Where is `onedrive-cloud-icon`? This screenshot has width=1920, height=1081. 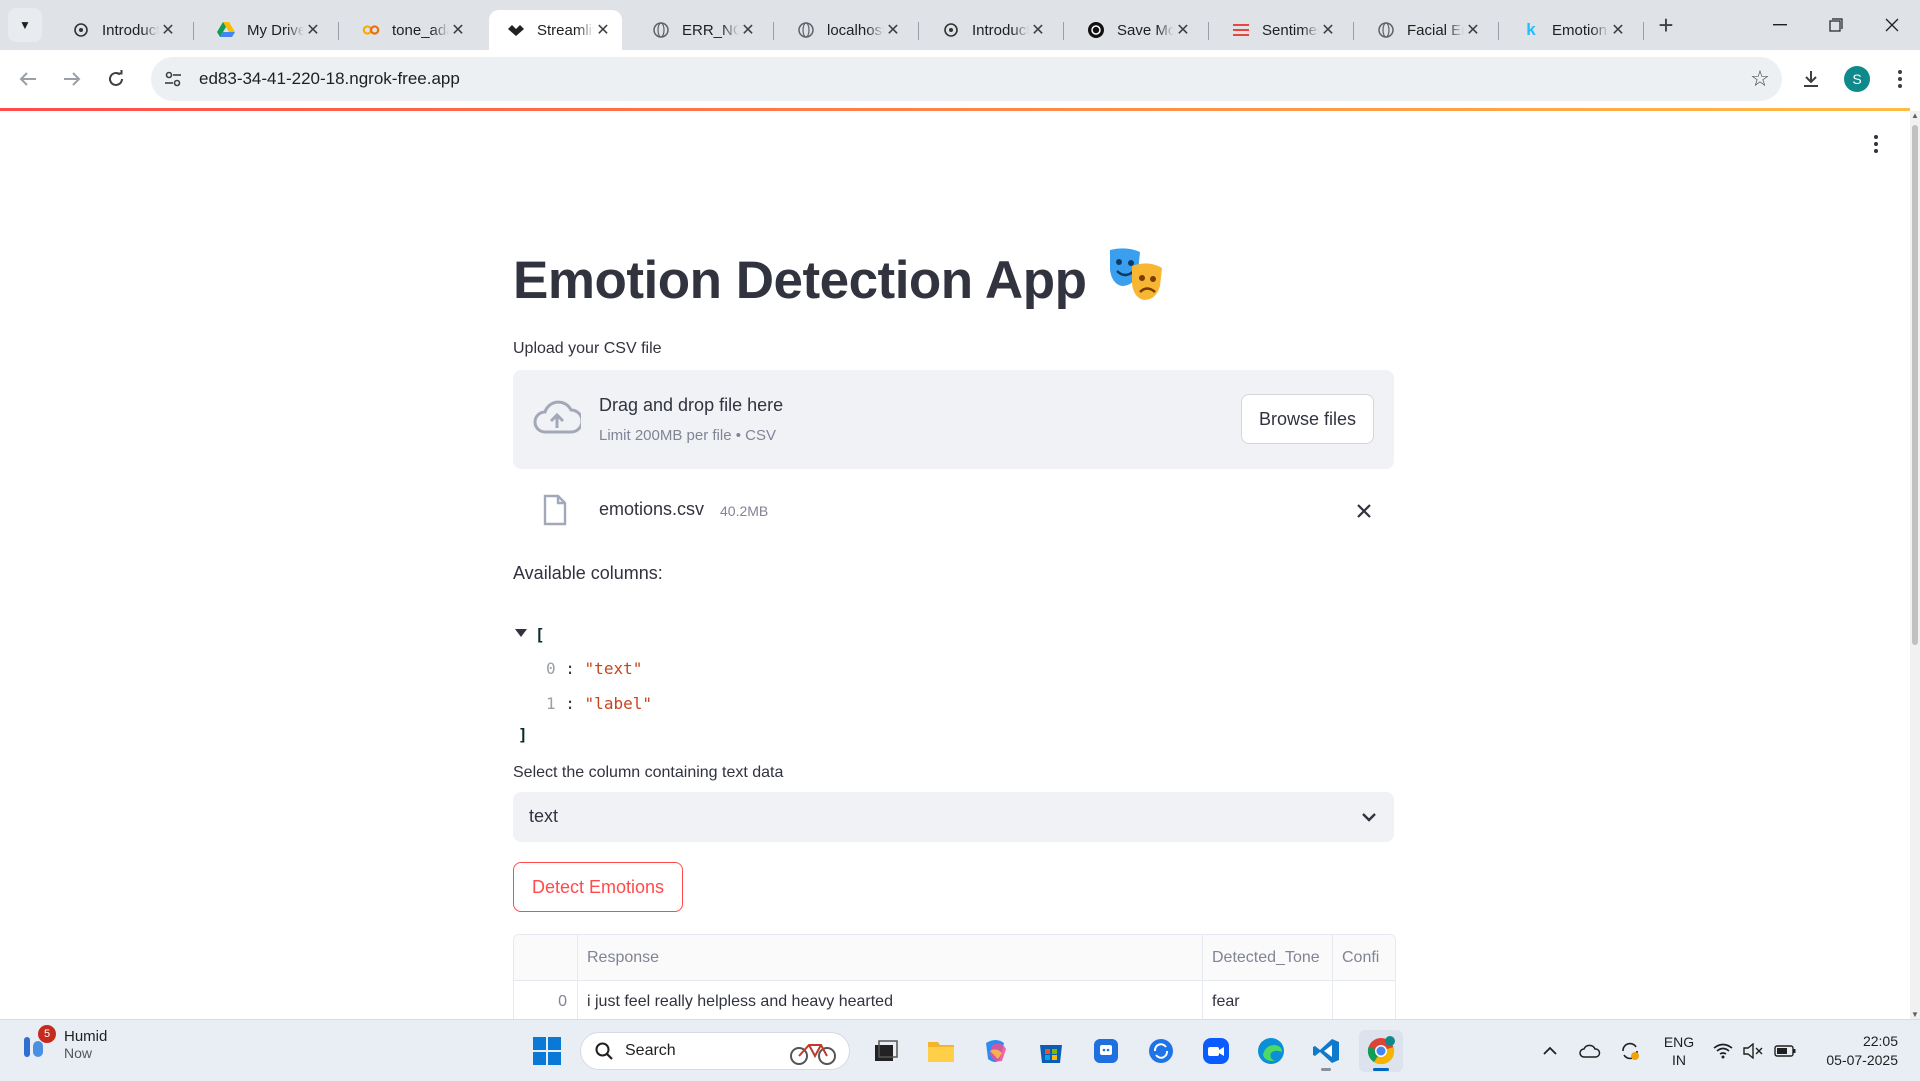 onedrive-cloud-icon is located at coordinates (1590, 1051).